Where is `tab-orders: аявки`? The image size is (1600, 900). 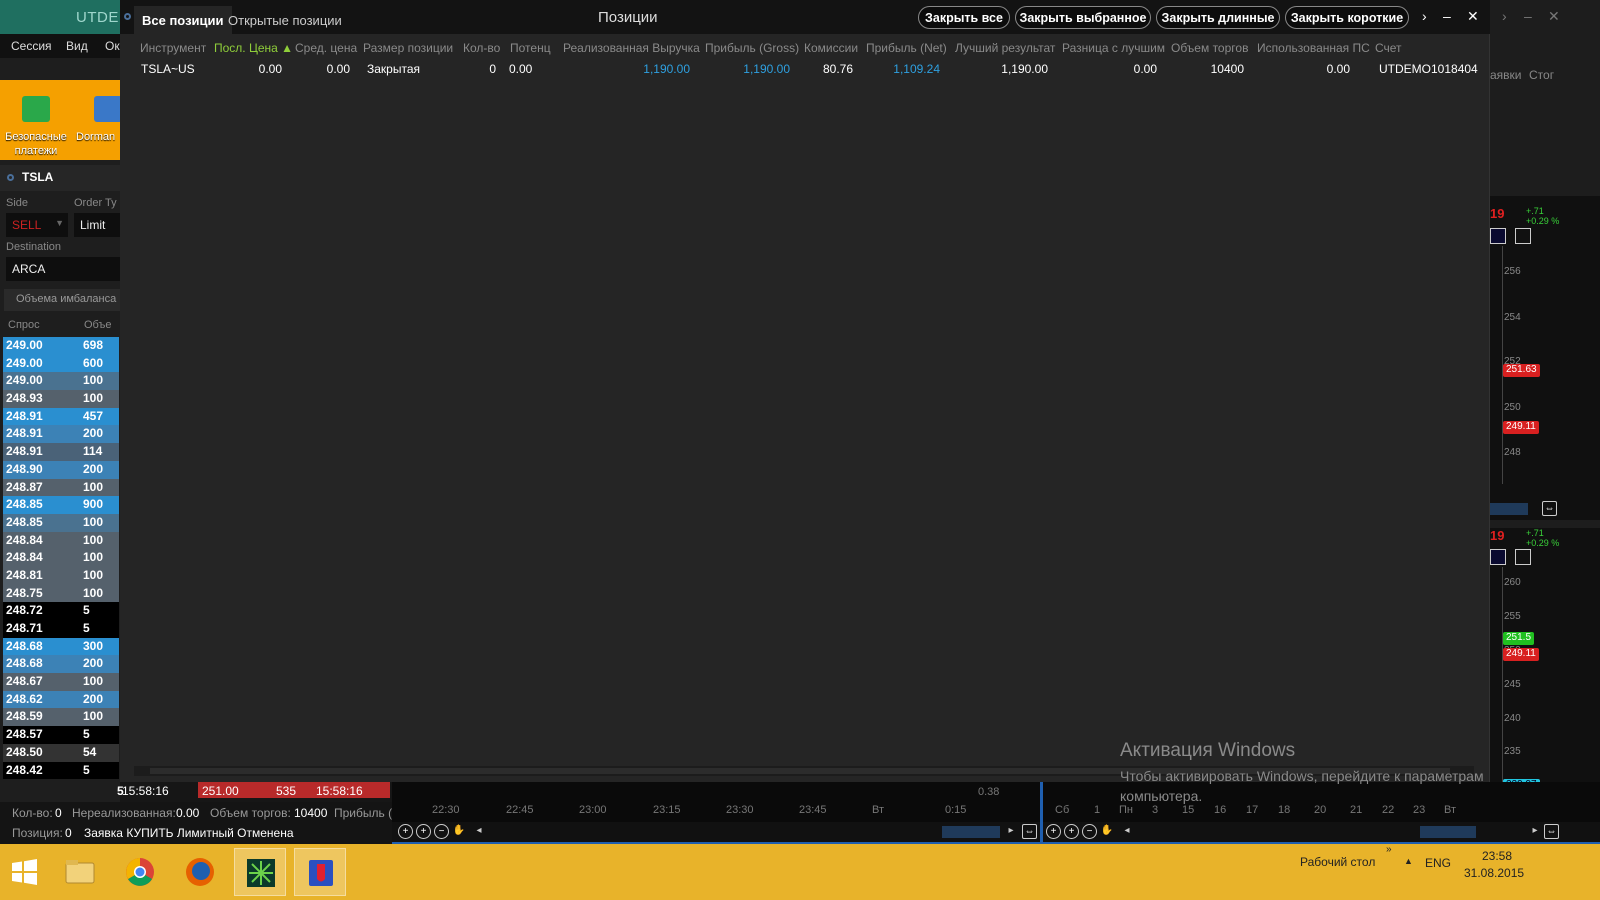 tab-orders: аявки is located at coordinates (1506, 75).